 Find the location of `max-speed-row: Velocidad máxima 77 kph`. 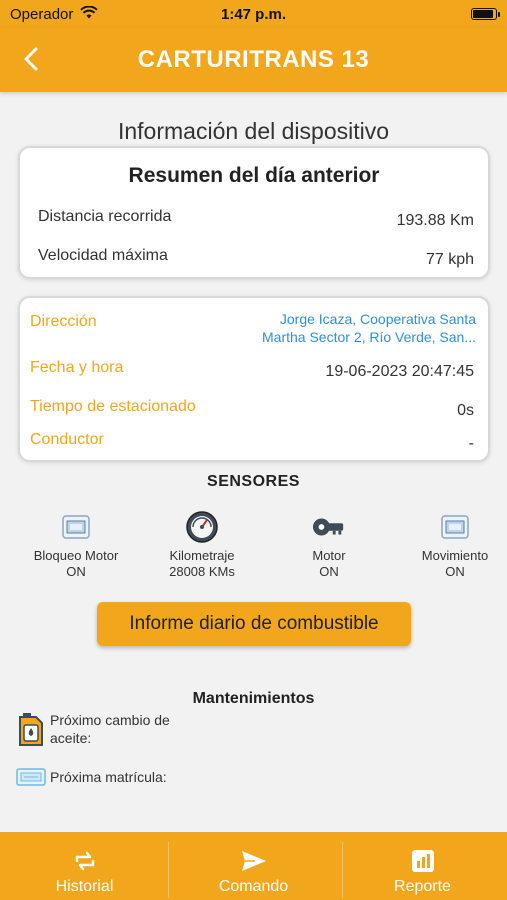

max-speed-row: Velocidad máxima 77 kph is located at coordinates (256, 258).